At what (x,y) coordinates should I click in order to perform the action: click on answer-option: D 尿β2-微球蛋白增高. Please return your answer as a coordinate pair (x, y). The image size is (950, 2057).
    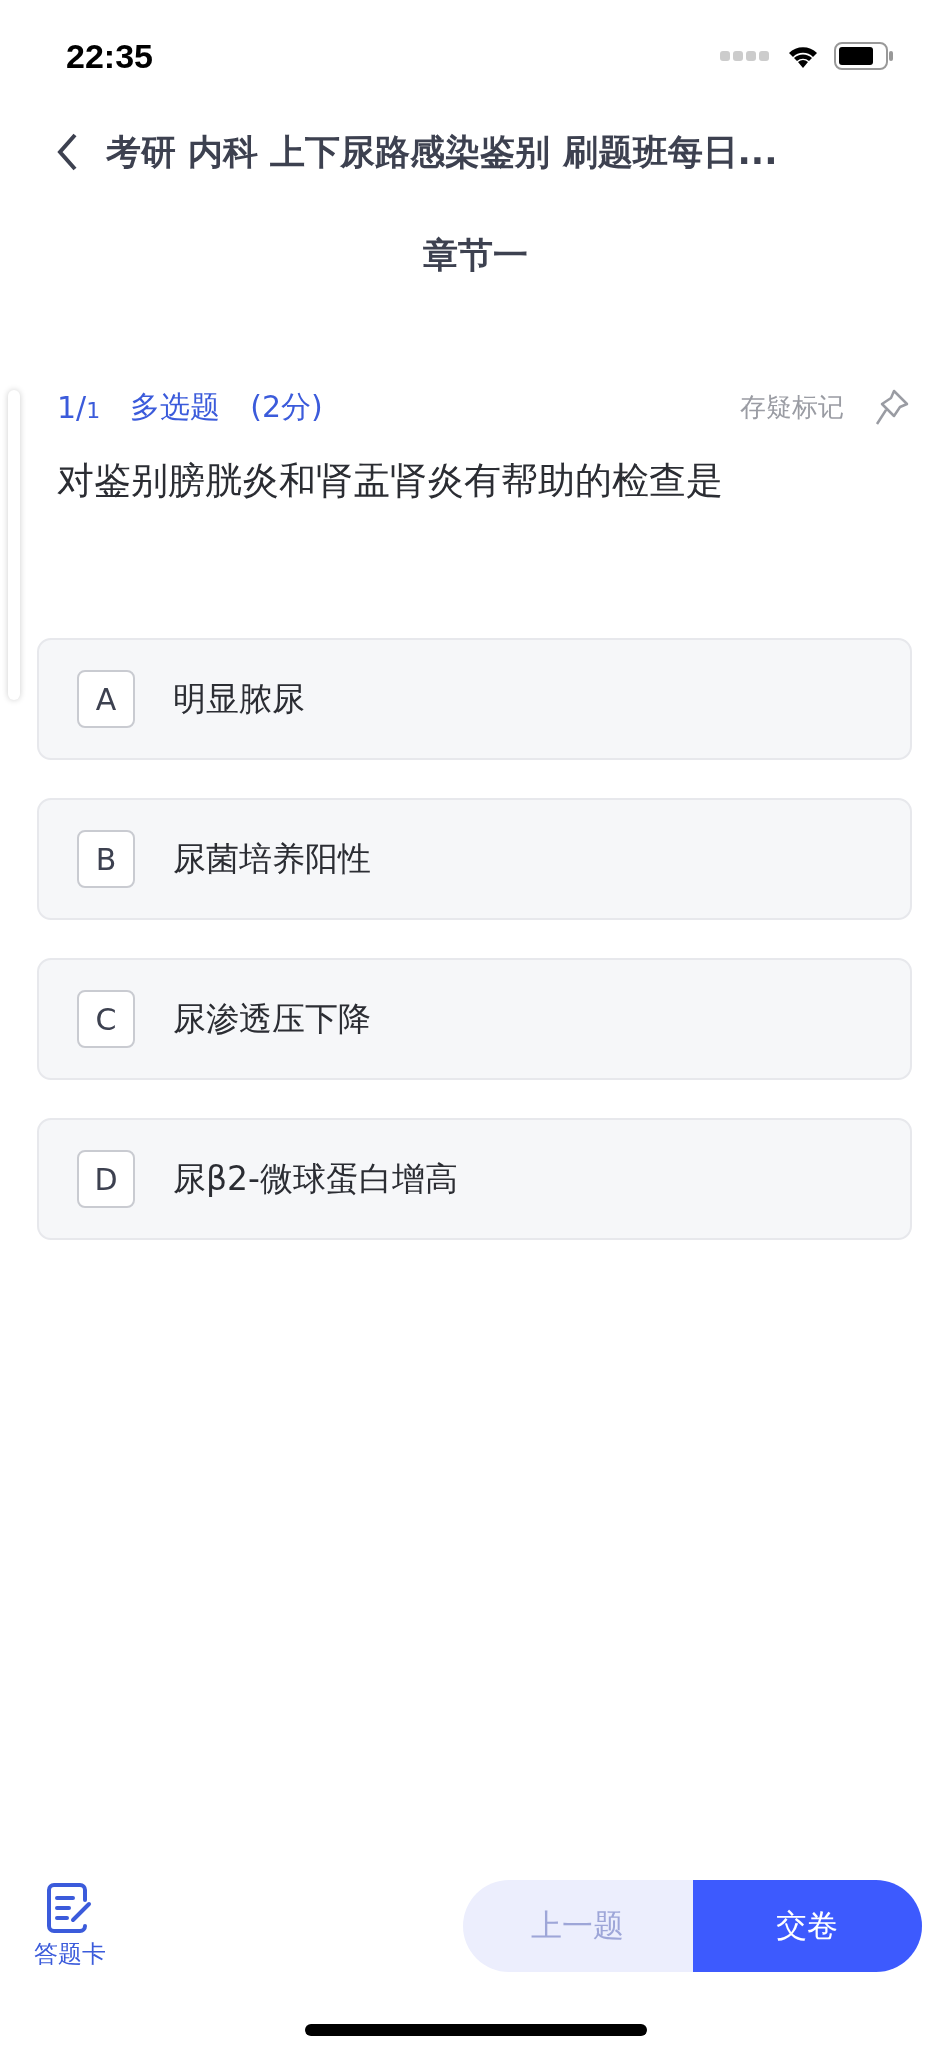
    Looking at the image, I should click on (474, 1179).